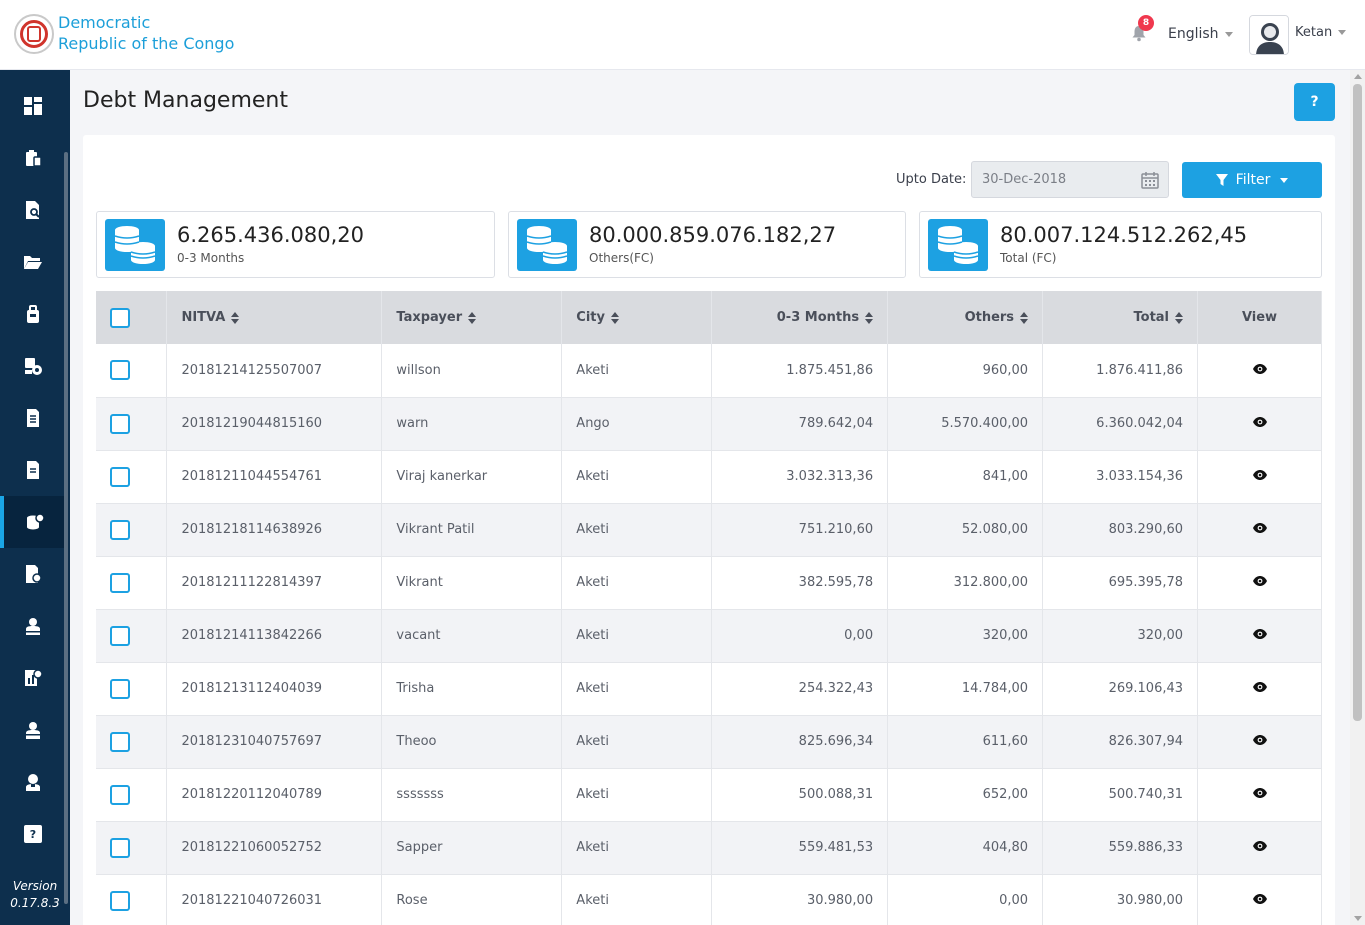  Describe the element at coordinates (1358, 76) in the screenshot. I see `scroll-up-icon` at that location.